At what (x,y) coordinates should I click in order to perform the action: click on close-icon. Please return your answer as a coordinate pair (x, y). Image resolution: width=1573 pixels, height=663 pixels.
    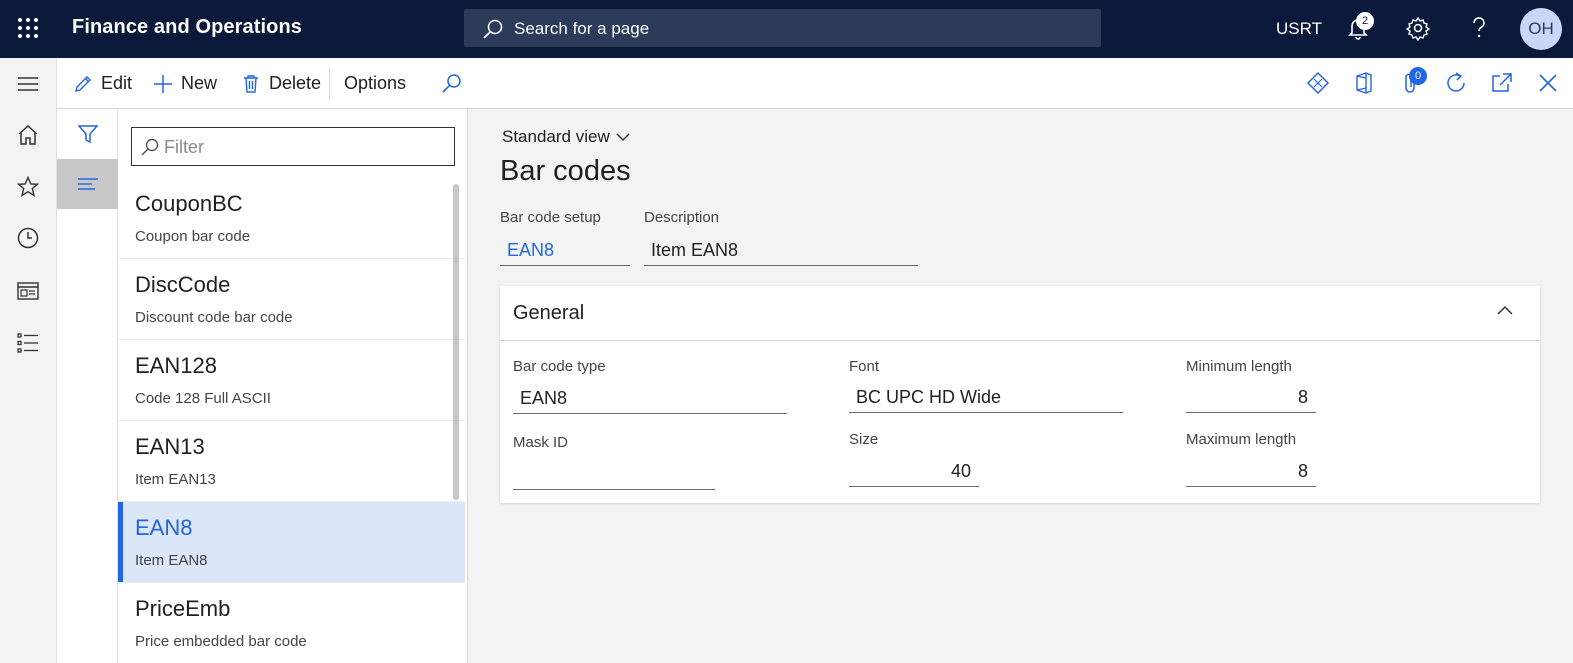
    Looking at the image, I should click on (1548, 83).